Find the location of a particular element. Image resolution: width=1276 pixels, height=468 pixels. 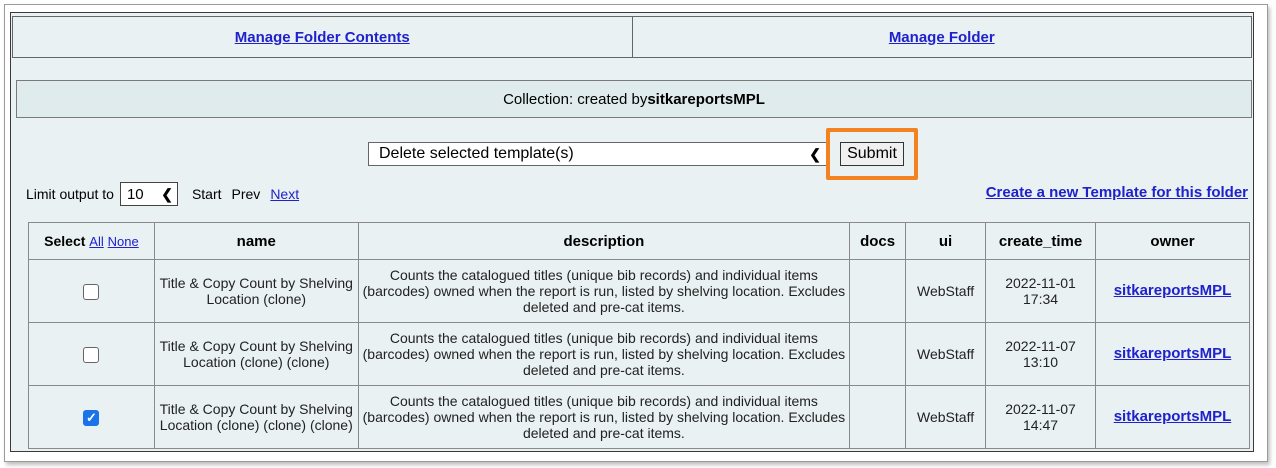

action-select-value: Delete selected template(s) is located at coordinates (476, 153).